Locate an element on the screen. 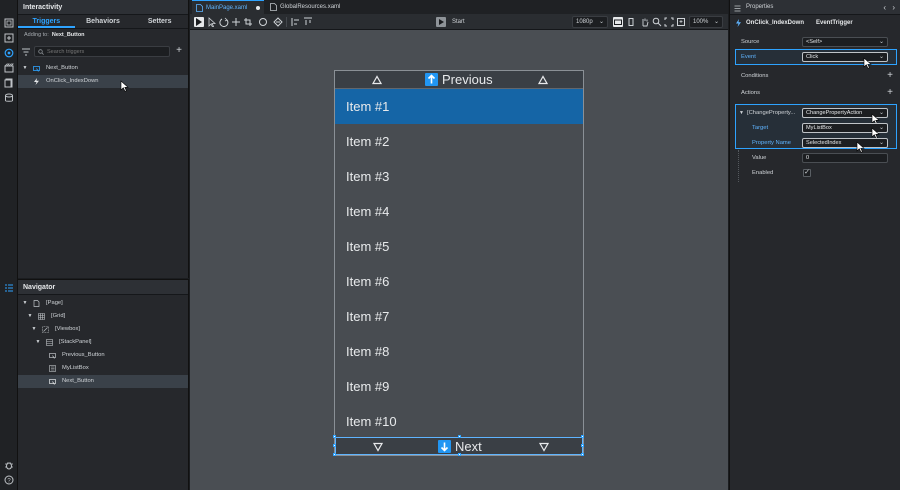 This screenshot has width=900, height=490. fill-tool-icon is located at coordinates (278, 22).